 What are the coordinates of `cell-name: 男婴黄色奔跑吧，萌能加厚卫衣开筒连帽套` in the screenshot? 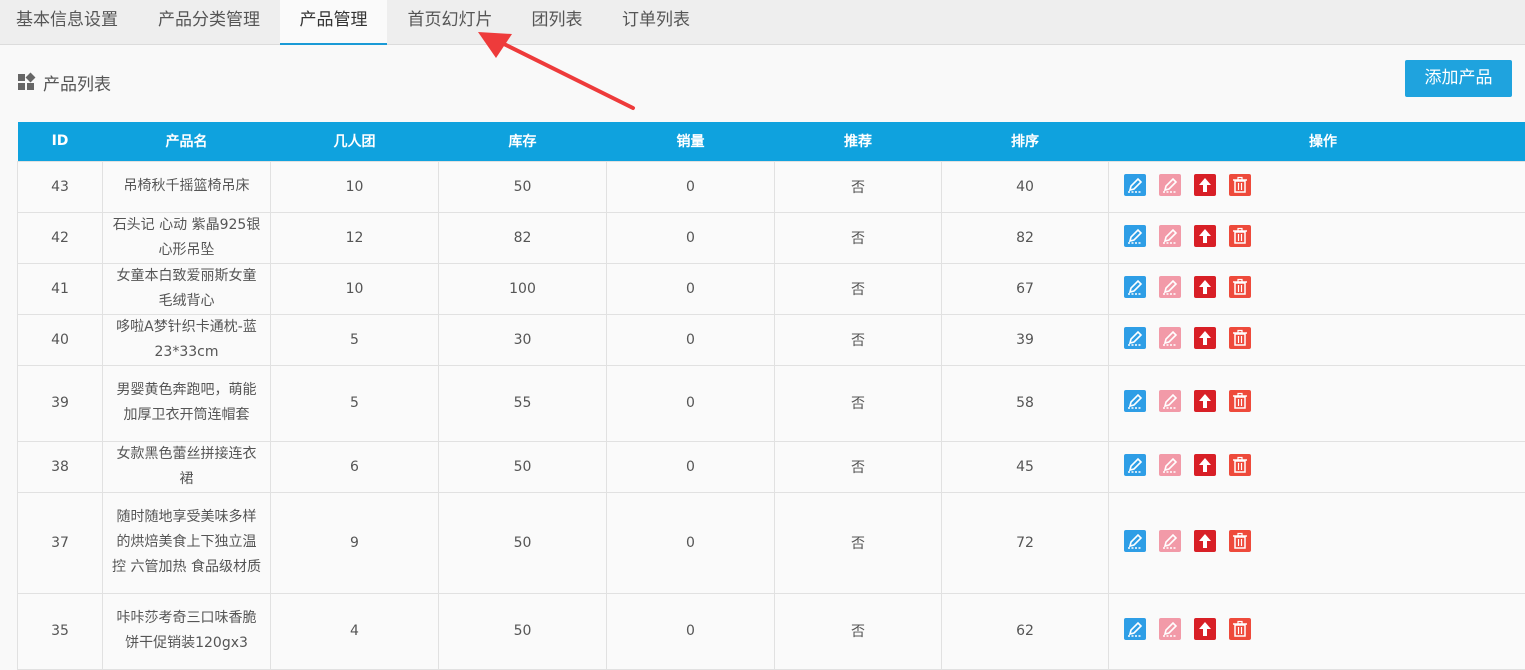 It's located at (187, 403).